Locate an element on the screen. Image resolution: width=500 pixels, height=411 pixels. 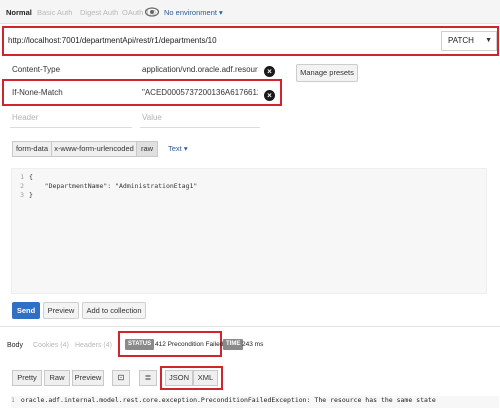
tab-basic-auth: Basic Auth is located at coordinates (54, 13).